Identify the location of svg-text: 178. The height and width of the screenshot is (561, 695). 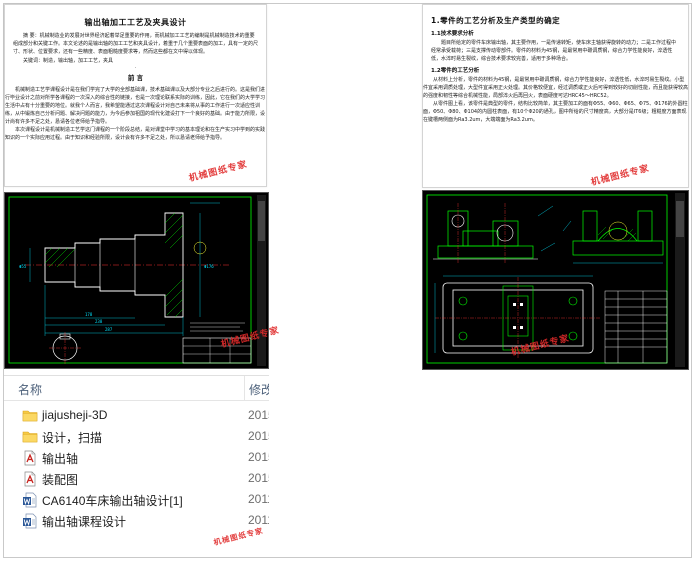
(89, 314).